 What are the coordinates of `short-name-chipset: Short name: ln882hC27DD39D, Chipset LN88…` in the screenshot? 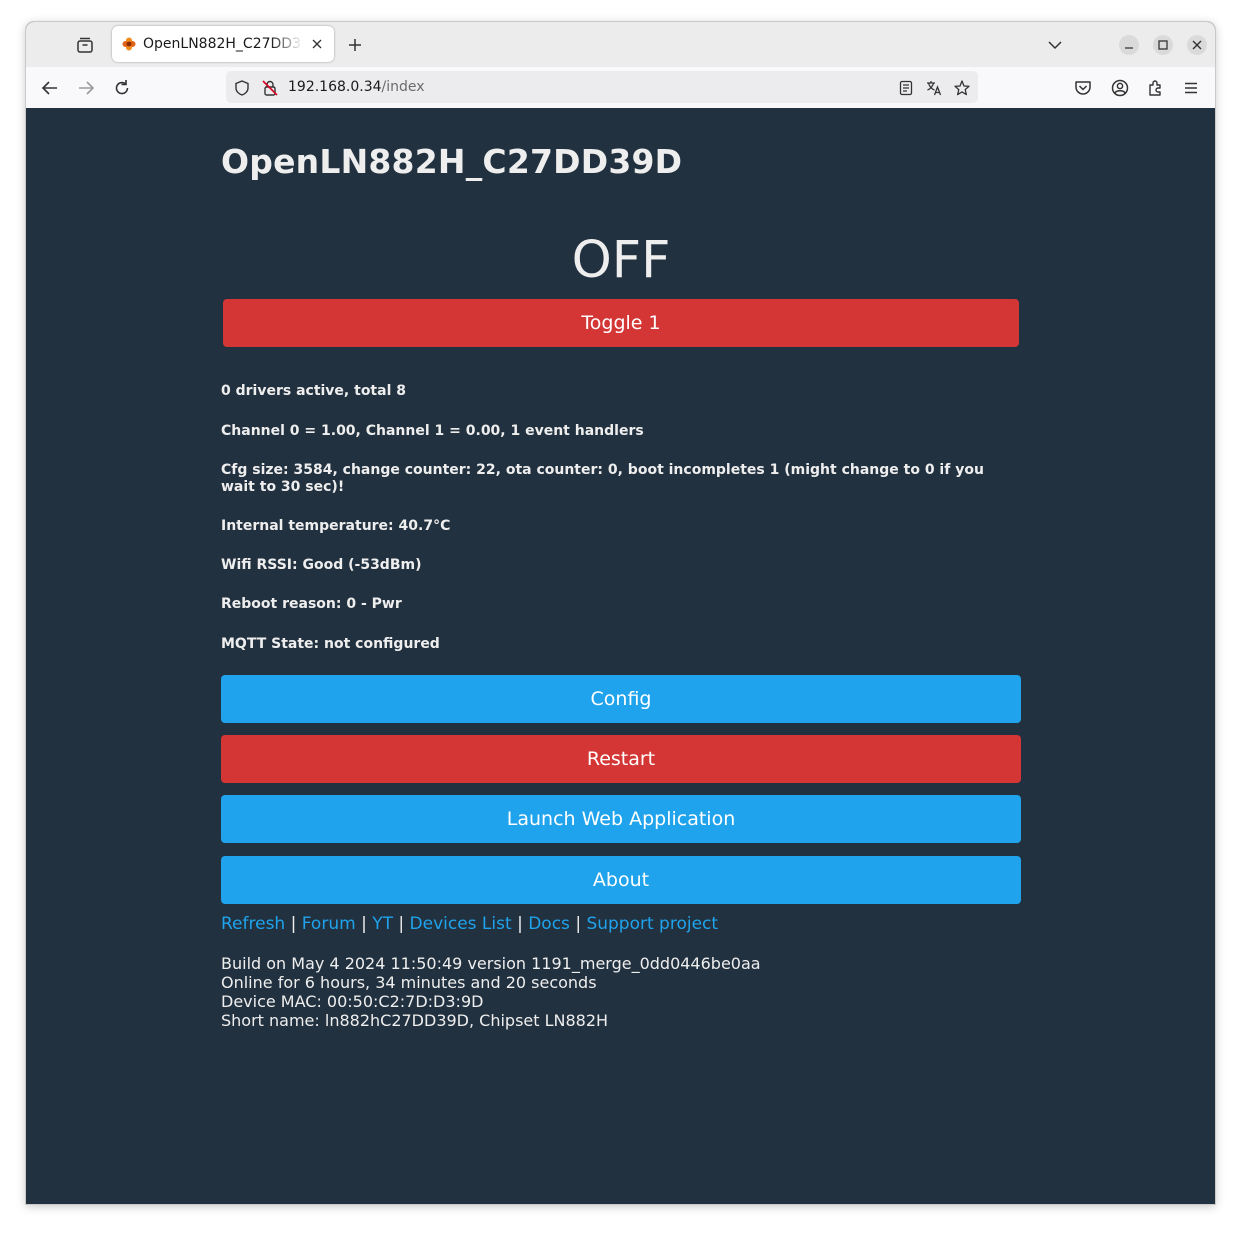 It's located at (415, 1020).